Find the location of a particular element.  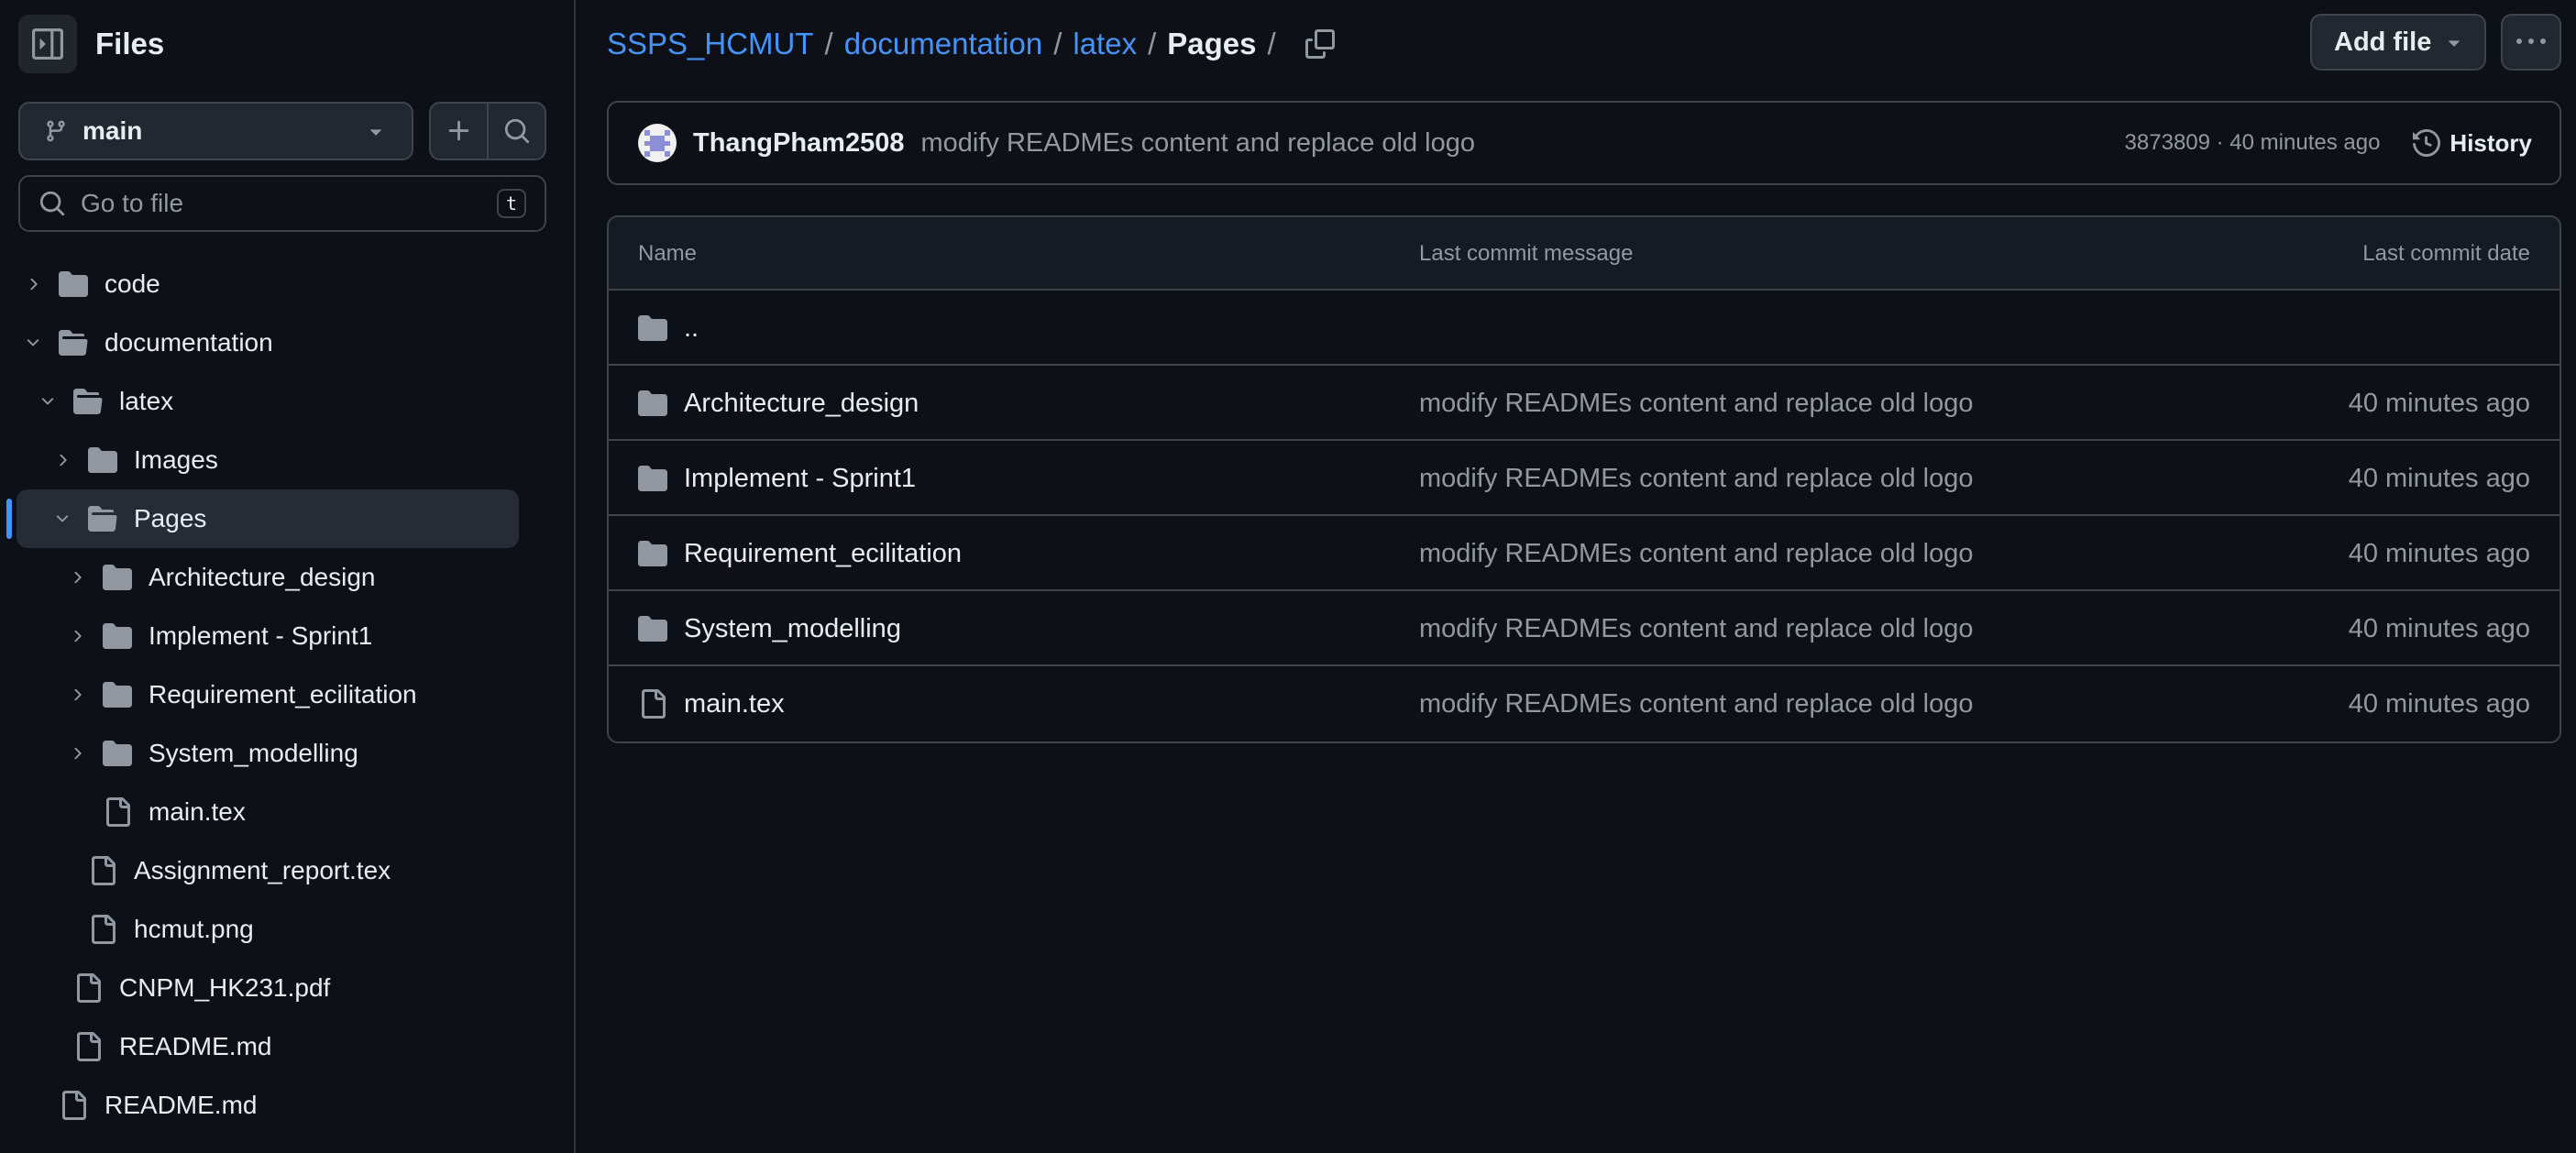

branch-selector-button: main is located at coordinates (216, 131).